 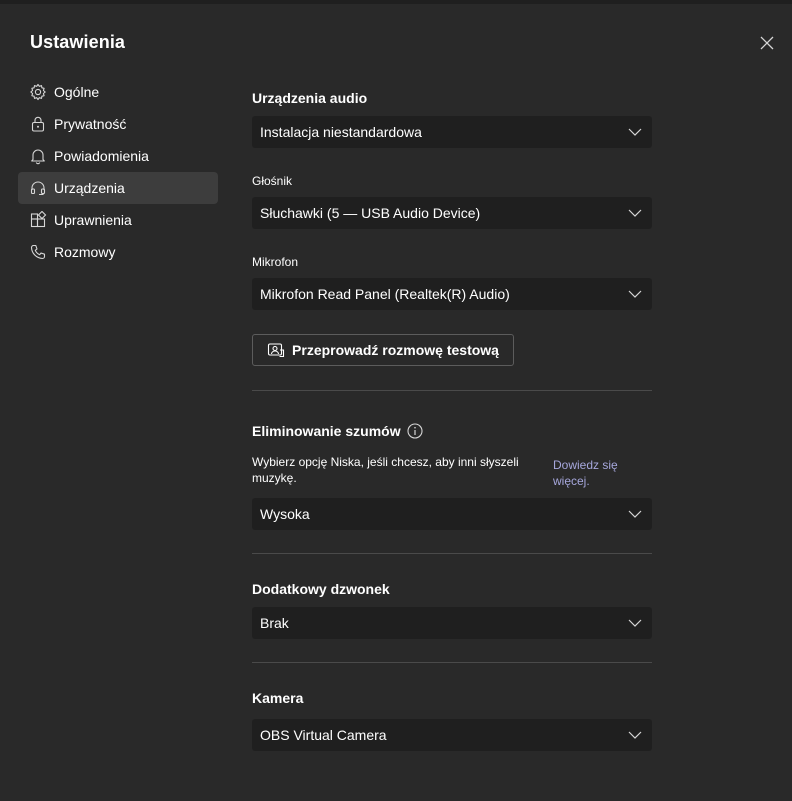 What do you see at coordinates (341, 132) in the screenshot?
I see `audio-device-value: Instalacja niestandardowa` at bounding box center [341, 132].